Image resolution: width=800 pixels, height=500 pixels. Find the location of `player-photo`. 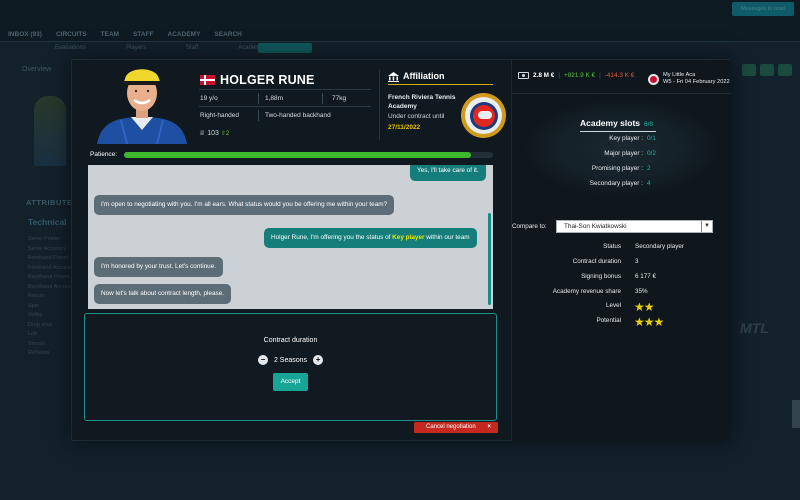

player-photo is located at coordinates (142, 102).